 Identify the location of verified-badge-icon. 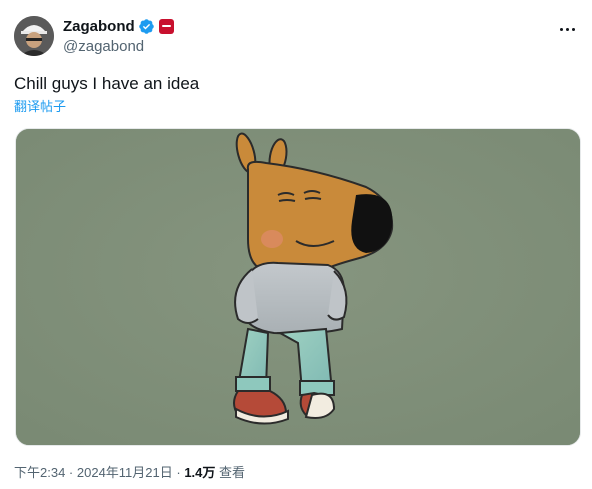
(146, 26).